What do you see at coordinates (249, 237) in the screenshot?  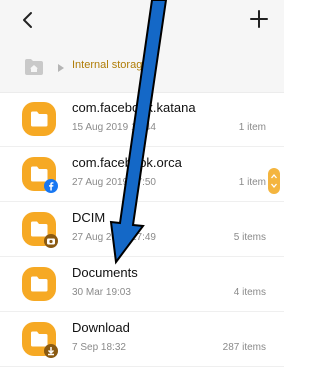 I see `item-count: 5 items` at bounding box center [249, 237].